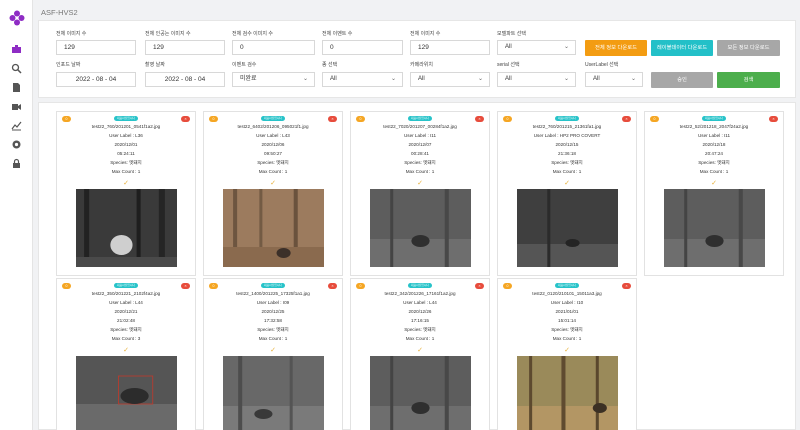 The image size is (800, 430). What do you see at coordinates (126, 153) in the screenshot?
I see `capture-time: 05:24:11` at bounding box center [126, 153].